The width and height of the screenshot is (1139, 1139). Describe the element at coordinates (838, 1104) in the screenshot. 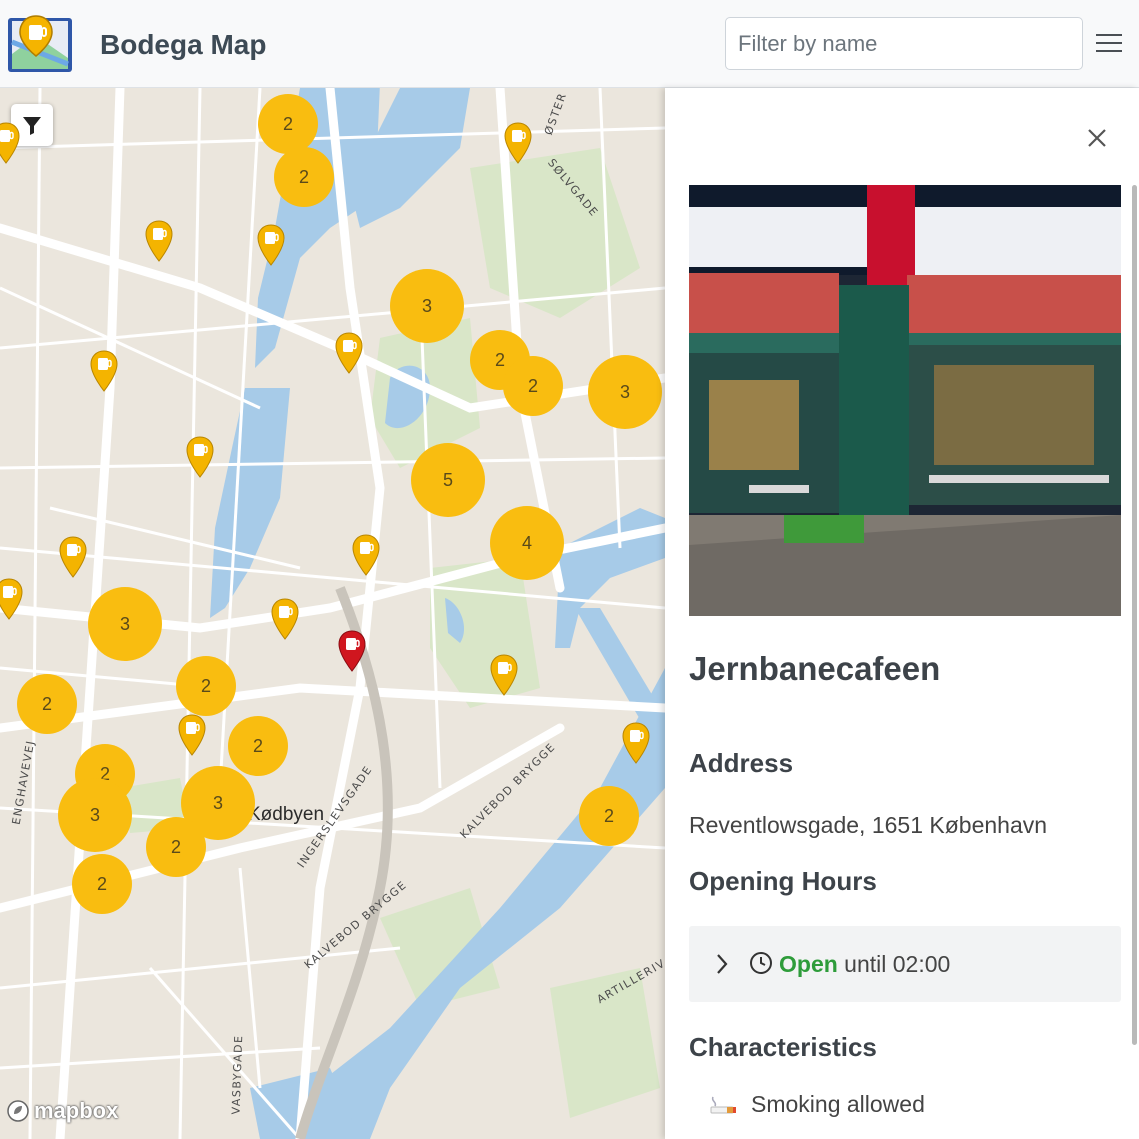

I see `characteristic-label: Smoking allowed` at that location.